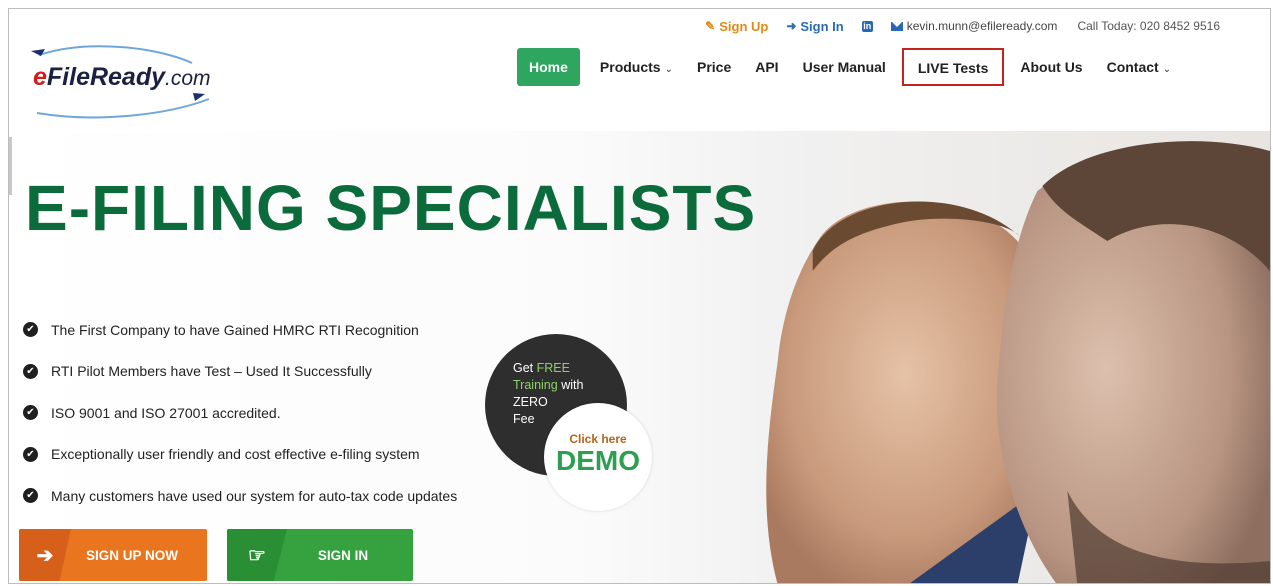 The width and height of the screenshot is (1273, 586). I want to click on nav-about-us: About Us, so click(1051, 67).